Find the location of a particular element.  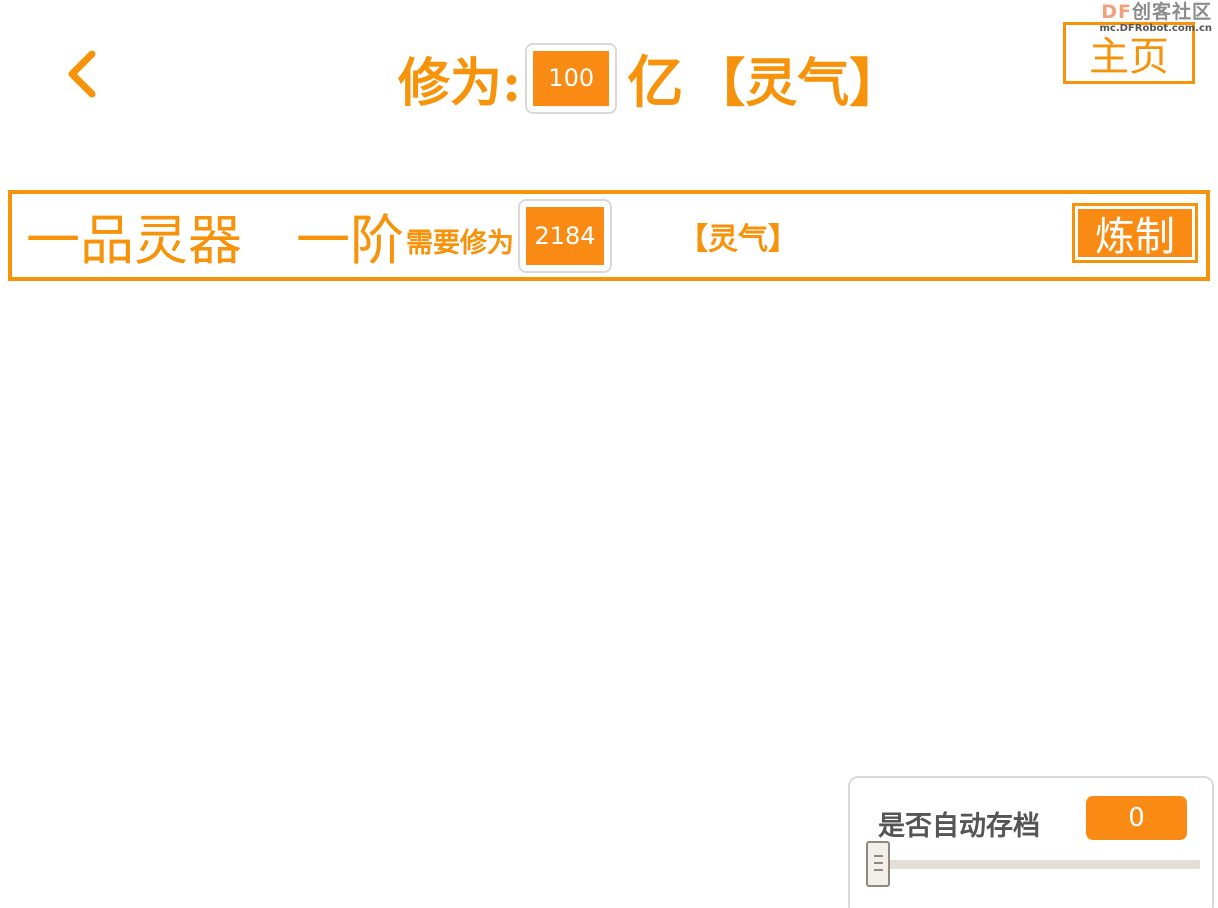

item-row: 一品灵器 一阶 需要修为 2184 【灵气】 炼制 is located at coordinates (609, 235).